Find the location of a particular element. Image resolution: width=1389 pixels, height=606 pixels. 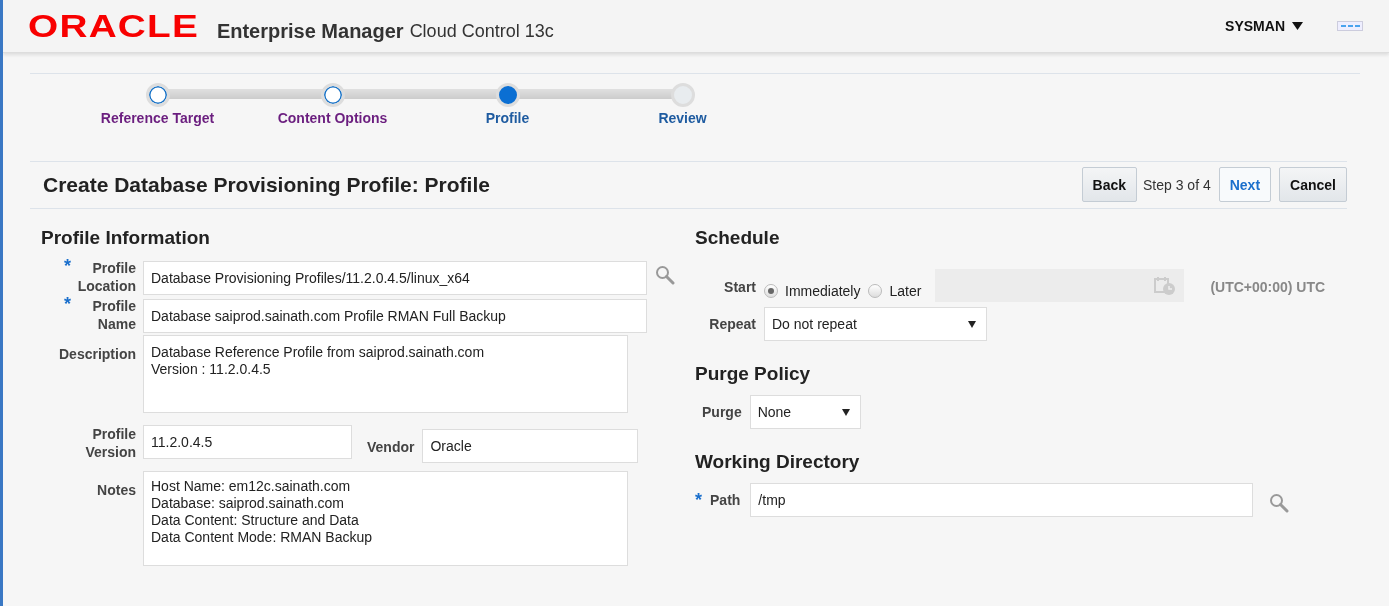

radio-option: Later is located at coordinates (895, 291).